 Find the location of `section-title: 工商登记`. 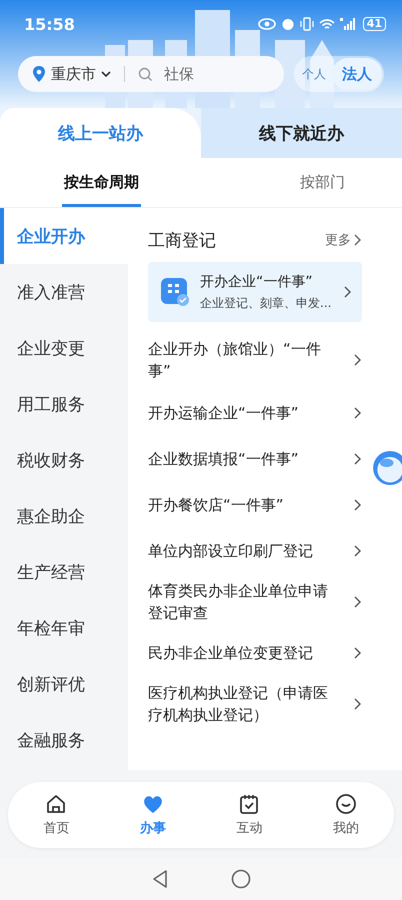

section-title: 工商登记 is located at coordinates (182, 241).